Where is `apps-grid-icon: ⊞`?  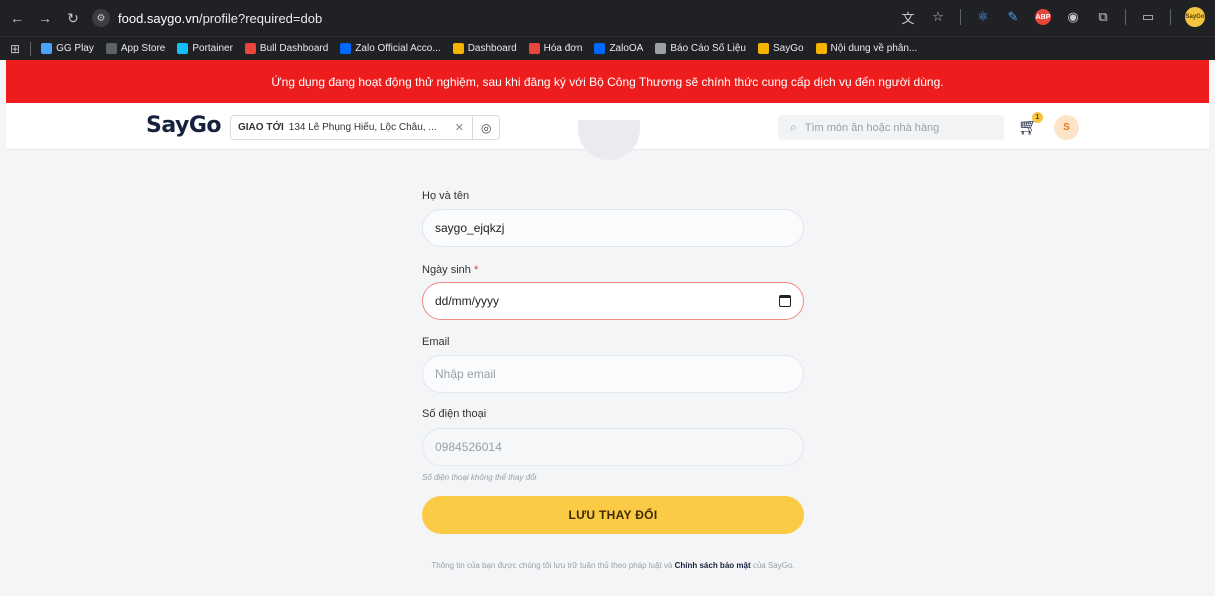
apps-grid-icon: ⊞ is located at coordinates (15, 49).